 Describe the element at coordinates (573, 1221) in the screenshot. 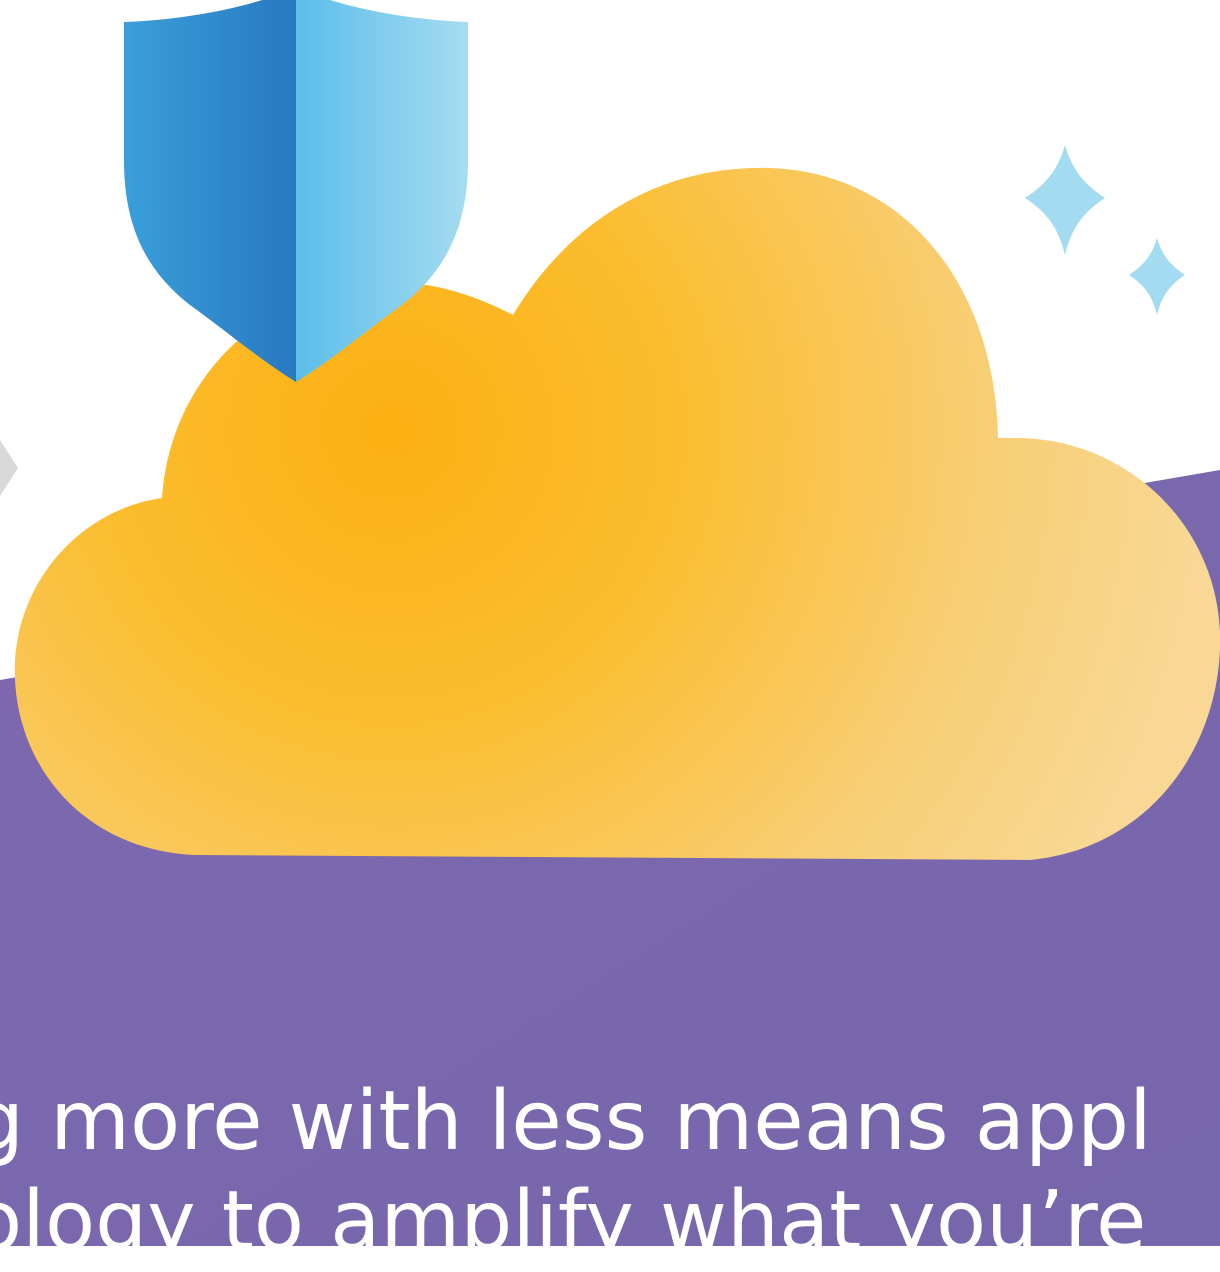

I see `caption-line-2: ology to amplify what you’re` at that location.